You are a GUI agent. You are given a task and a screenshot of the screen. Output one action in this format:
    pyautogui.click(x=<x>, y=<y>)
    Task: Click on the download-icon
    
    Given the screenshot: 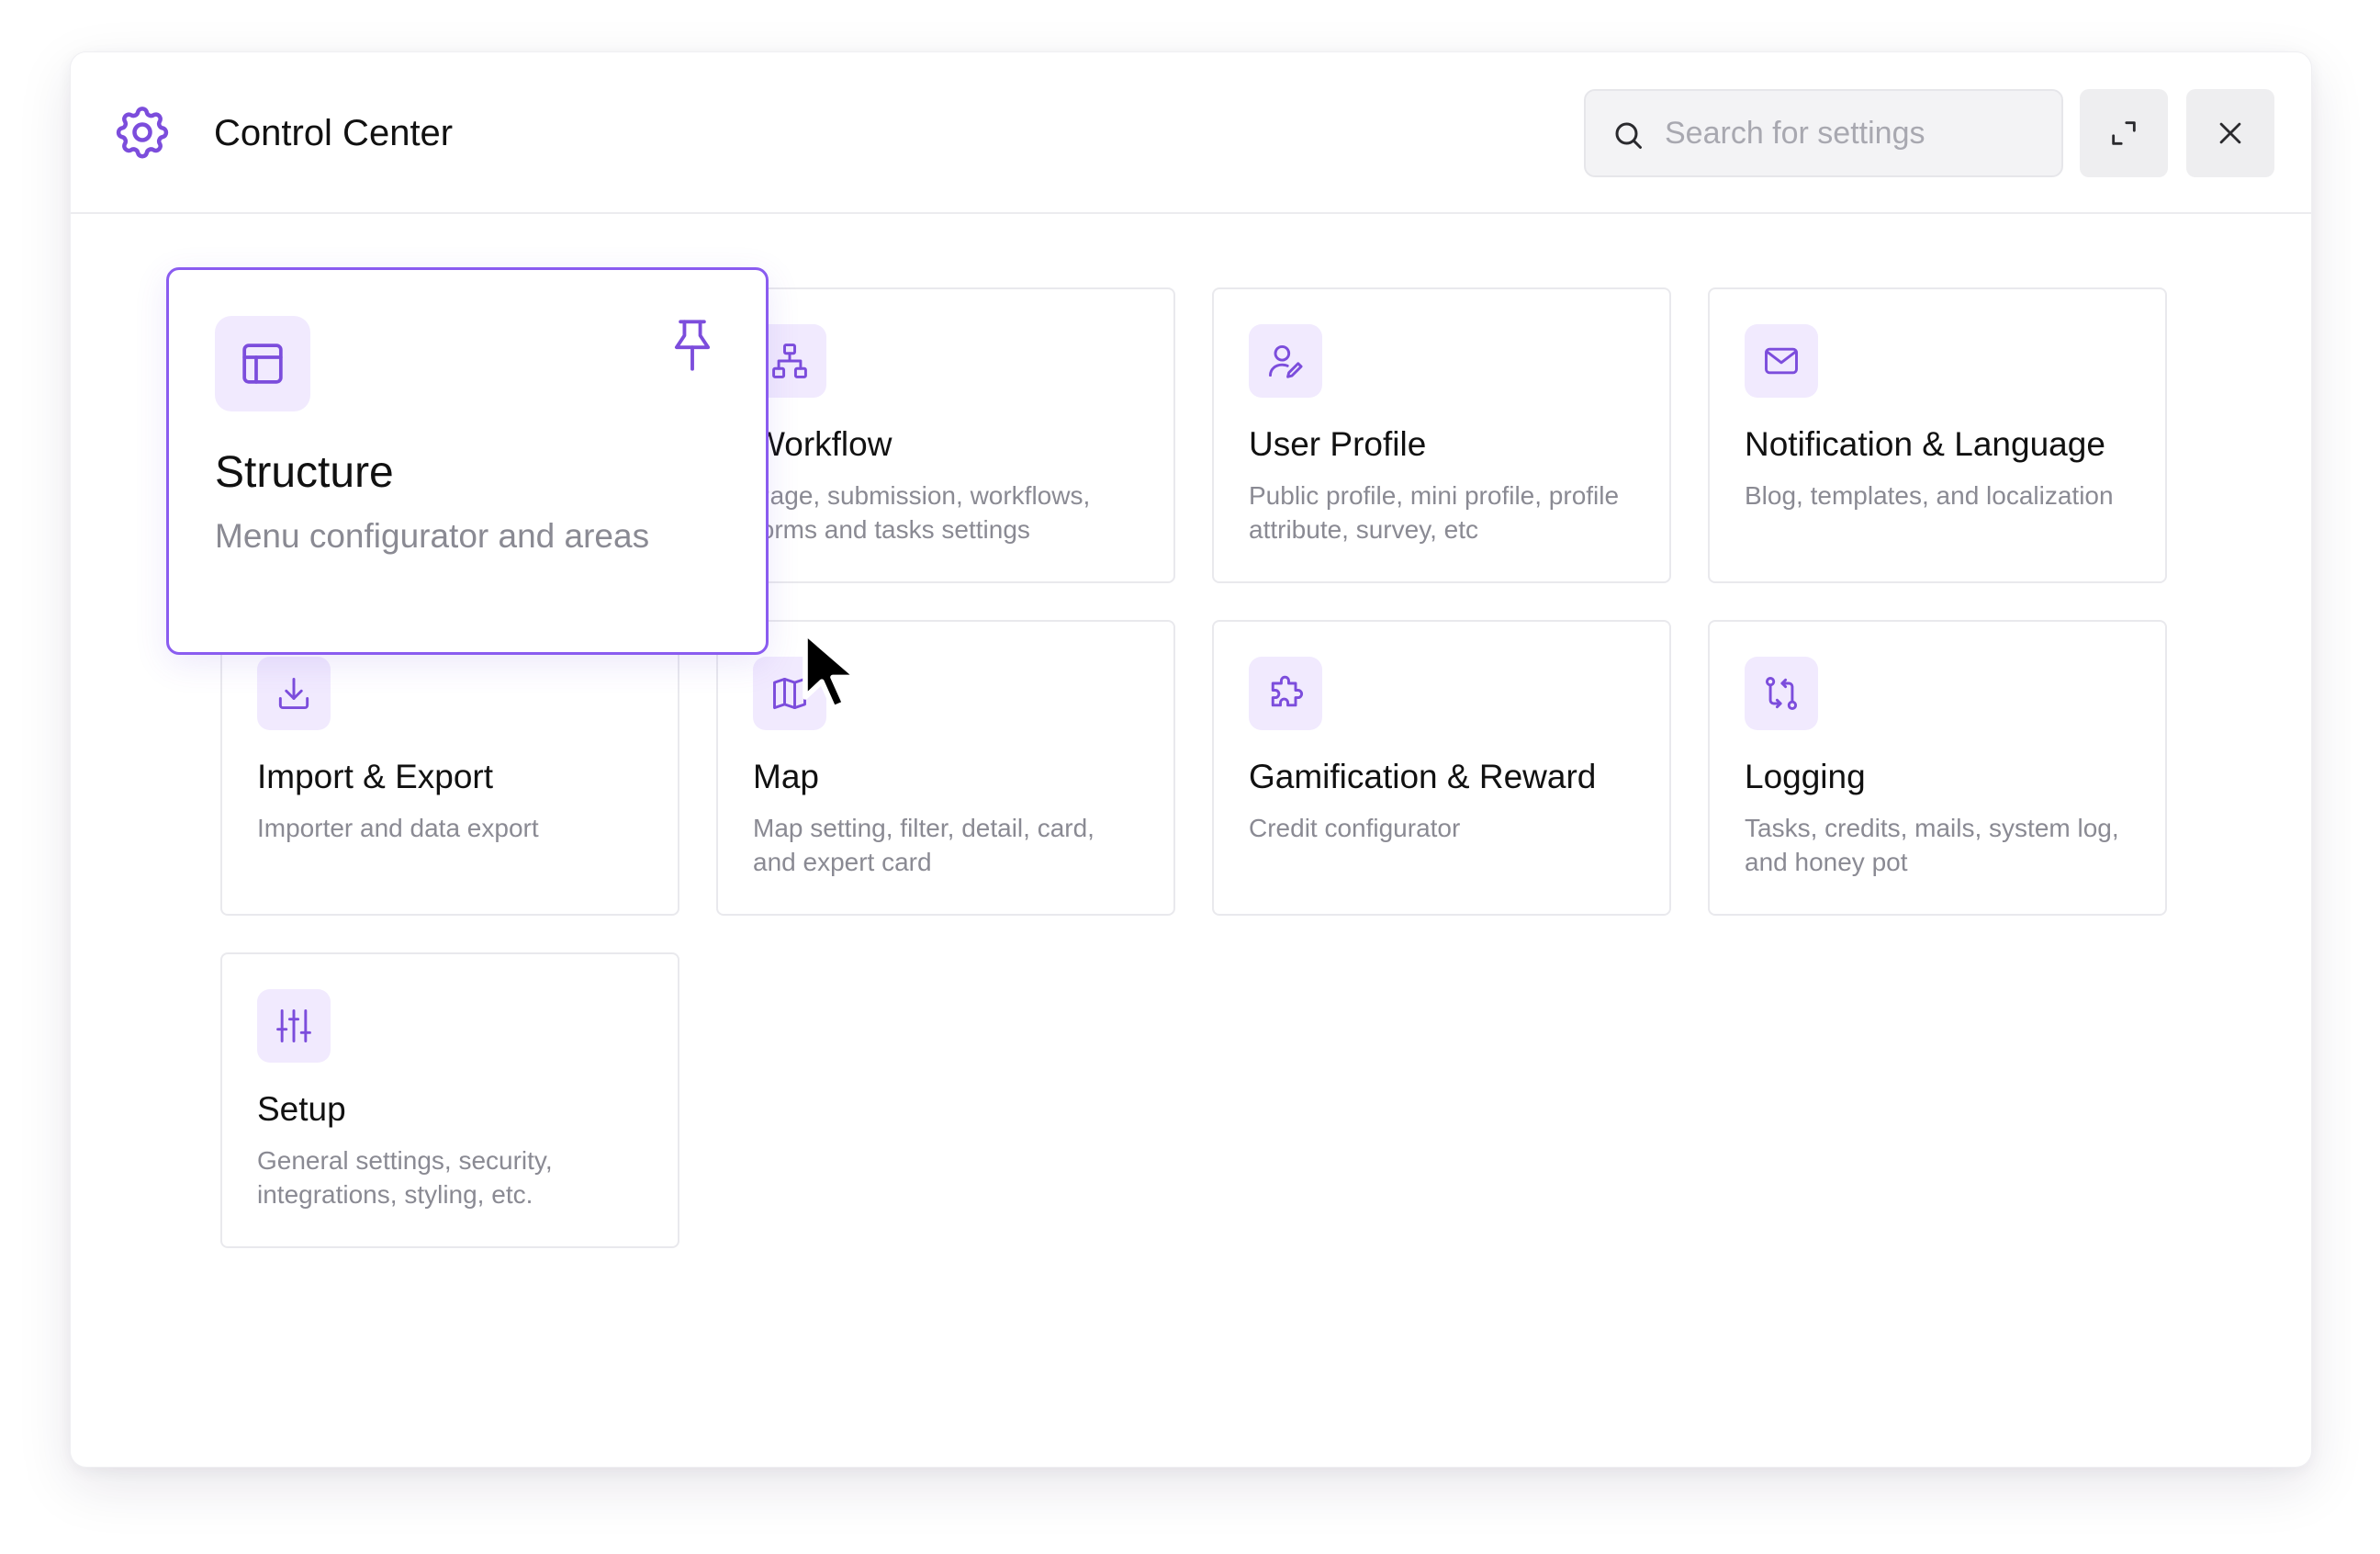 What is the action you would take?
    pyautogui.click(x=293, y=693)
    